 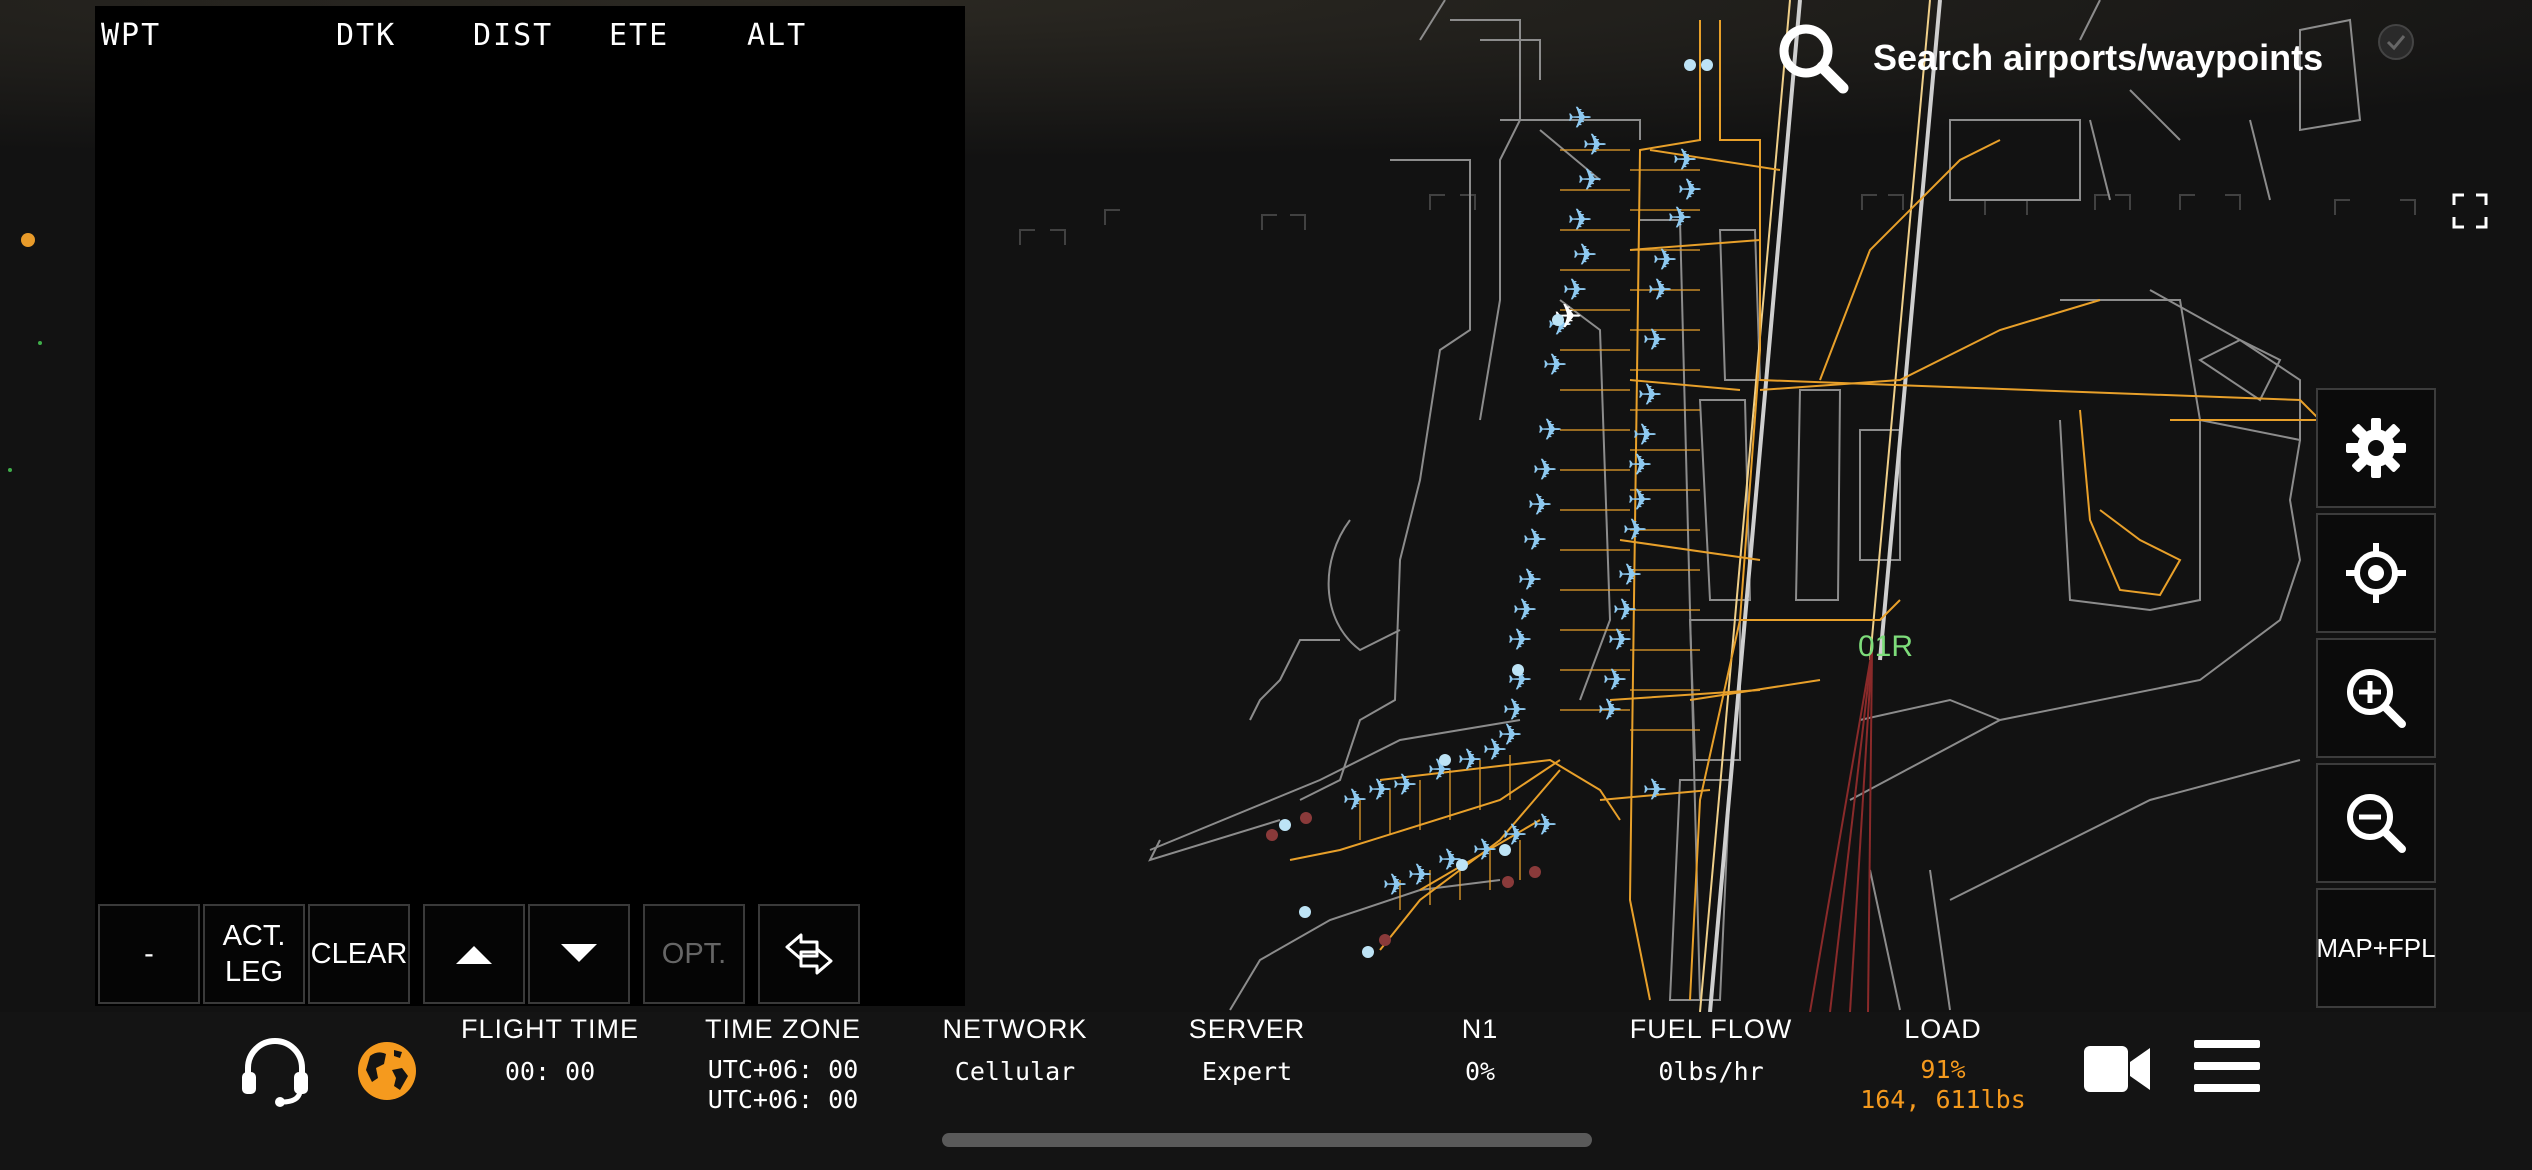 I want to click on server-stat: SERVER Expert, so click(x=1247, y=1050).